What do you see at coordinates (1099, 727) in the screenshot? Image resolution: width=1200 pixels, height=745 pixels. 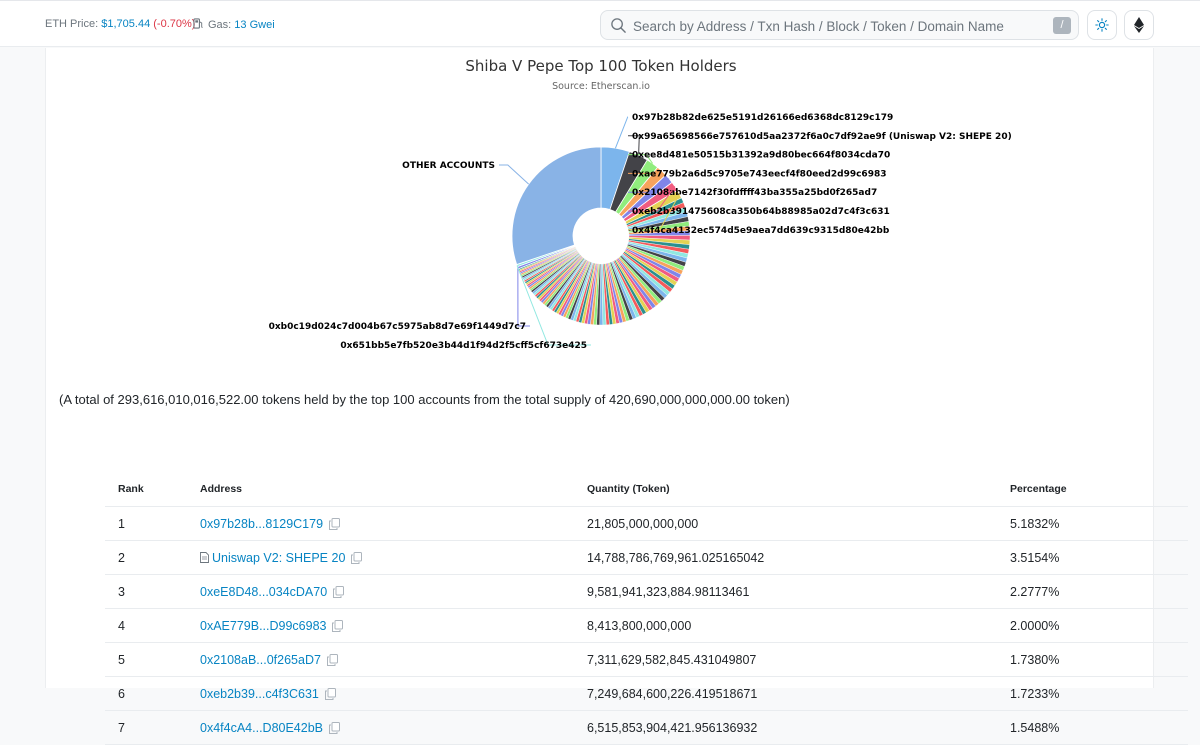 I see `percentage-cell: 1.5488%` at bounding box center [1099, 727].